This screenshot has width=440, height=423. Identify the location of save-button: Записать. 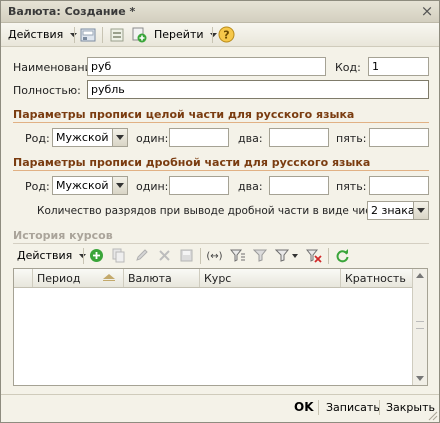
(353, 407).